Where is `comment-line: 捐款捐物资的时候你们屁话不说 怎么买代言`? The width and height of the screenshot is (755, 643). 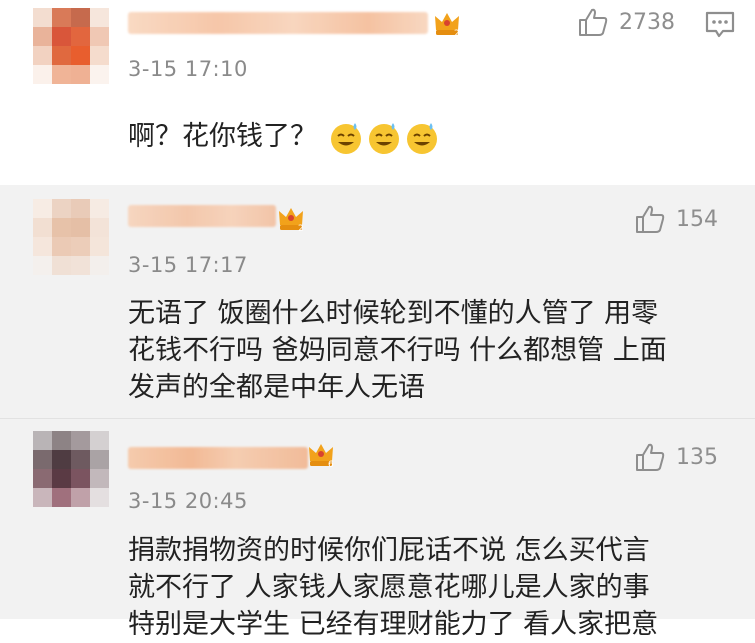
comment-line: 捐款捐物资的时候你们屁话不说 怎么买代言 is located at coordinates (389, 550).